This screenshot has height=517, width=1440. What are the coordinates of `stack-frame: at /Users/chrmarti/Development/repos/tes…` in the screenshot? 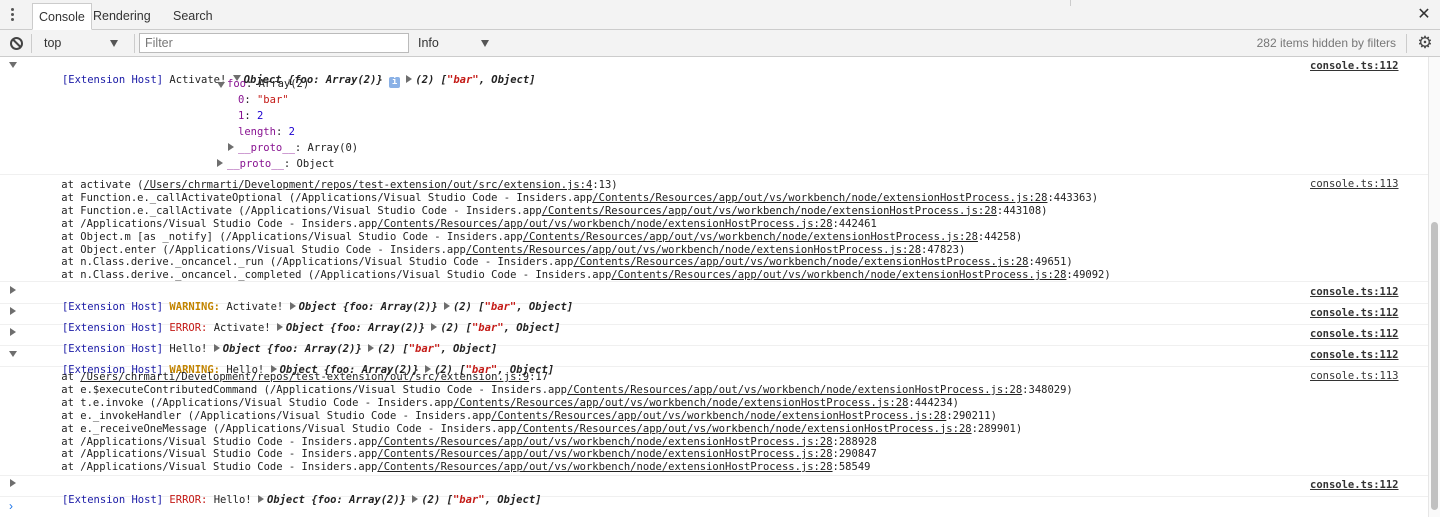 It's located at (292, 377).